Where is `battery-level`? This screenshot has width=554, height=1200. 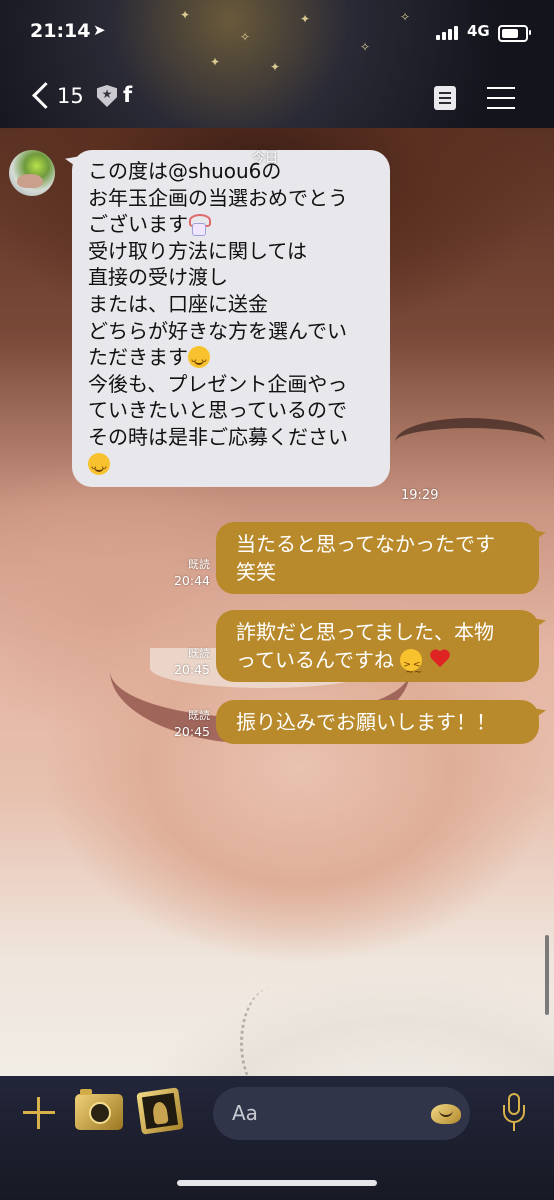
battery-level is located at coordinates (510, 33).